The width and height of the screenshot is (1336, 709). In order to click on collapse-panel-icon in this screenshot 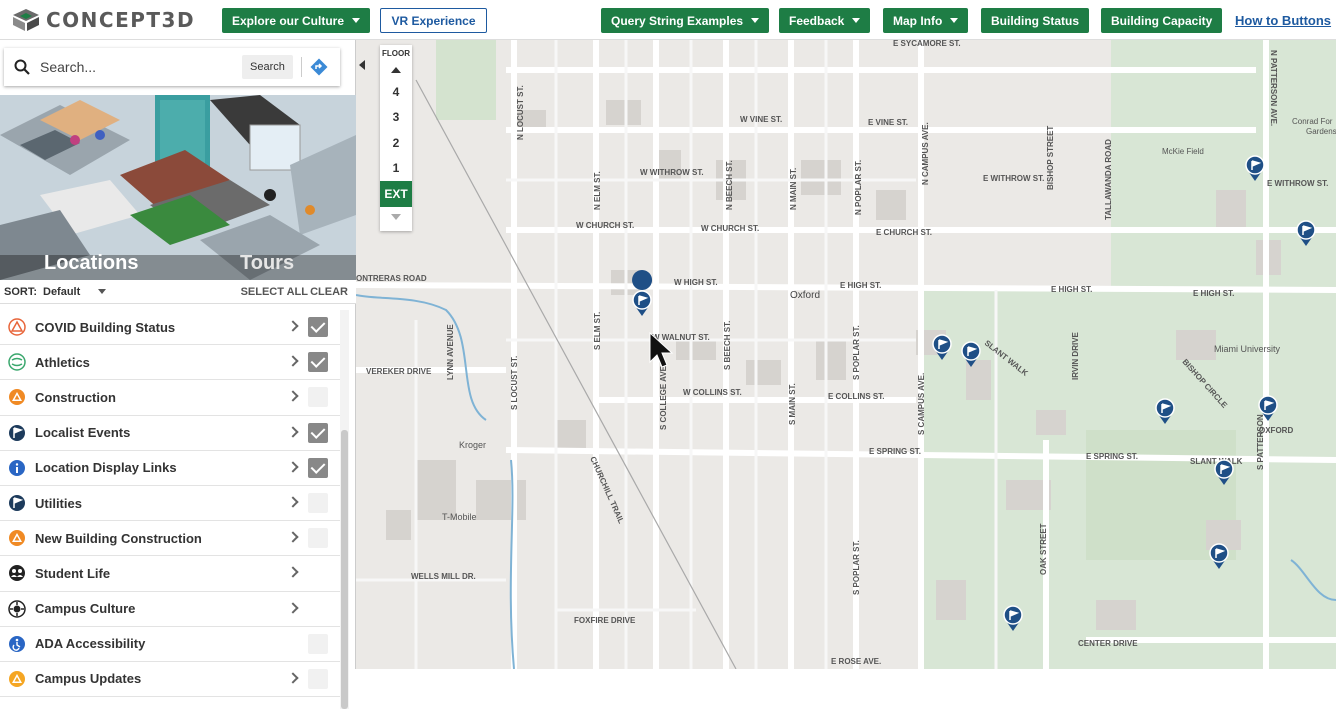, I will do `click(363, 65)`.